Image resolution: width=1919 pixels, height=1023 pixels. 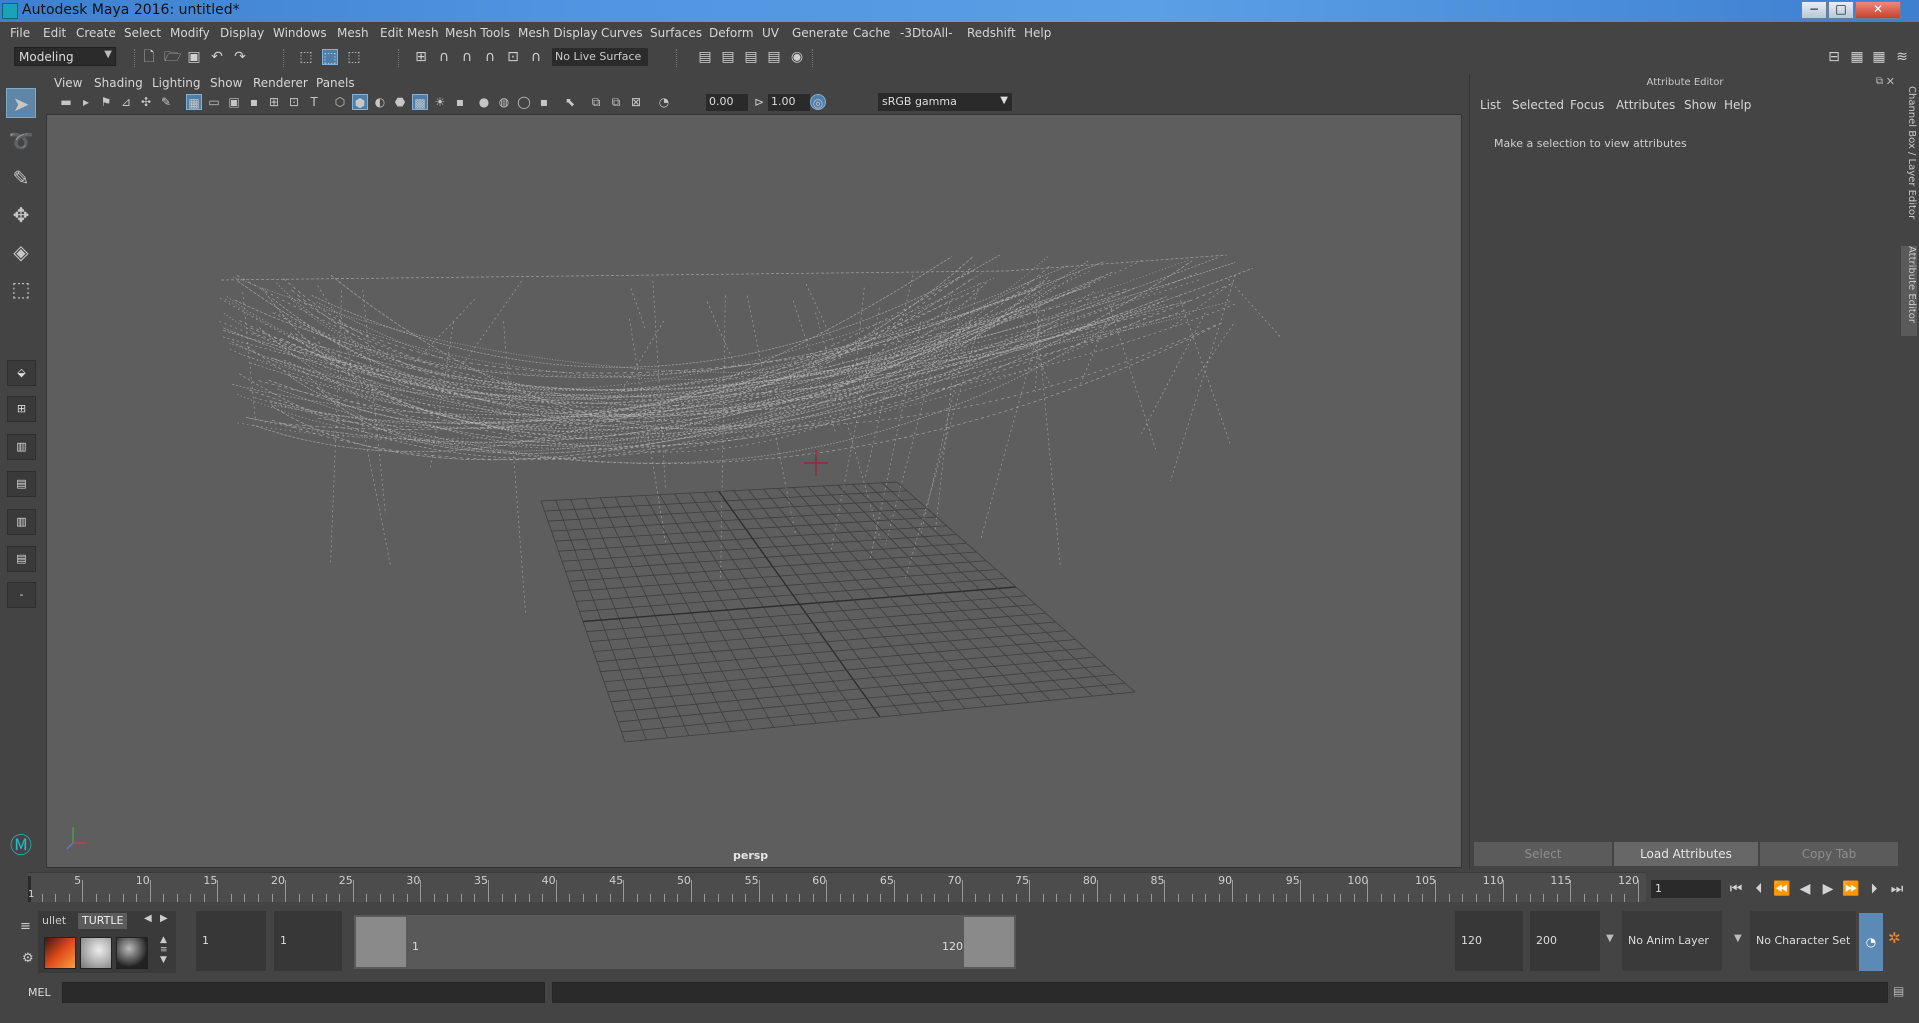 What do you see at coordinates (1664, 941) in the screenshot?
I see `anim-layer-selector: ▼ No Anim Layer` at bounding box center [1664, 941].